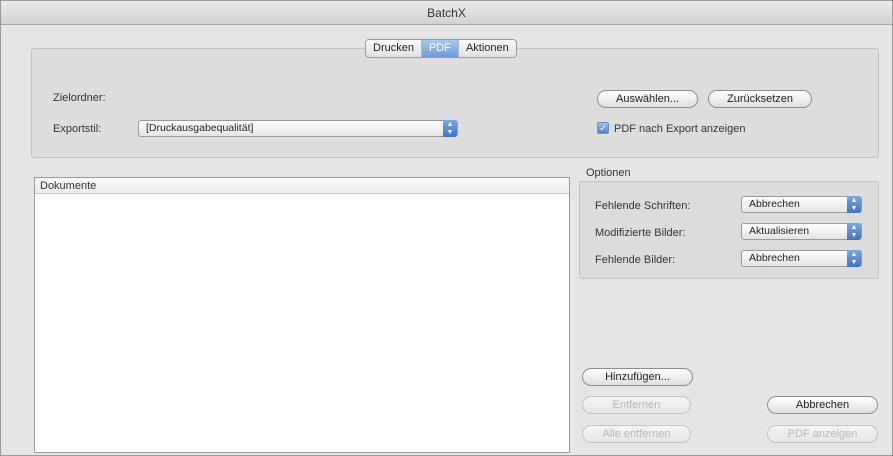 This screenshot has height=456, width=893. I want to click on remove-all-button: Alle entfernen, so click(636, 434).